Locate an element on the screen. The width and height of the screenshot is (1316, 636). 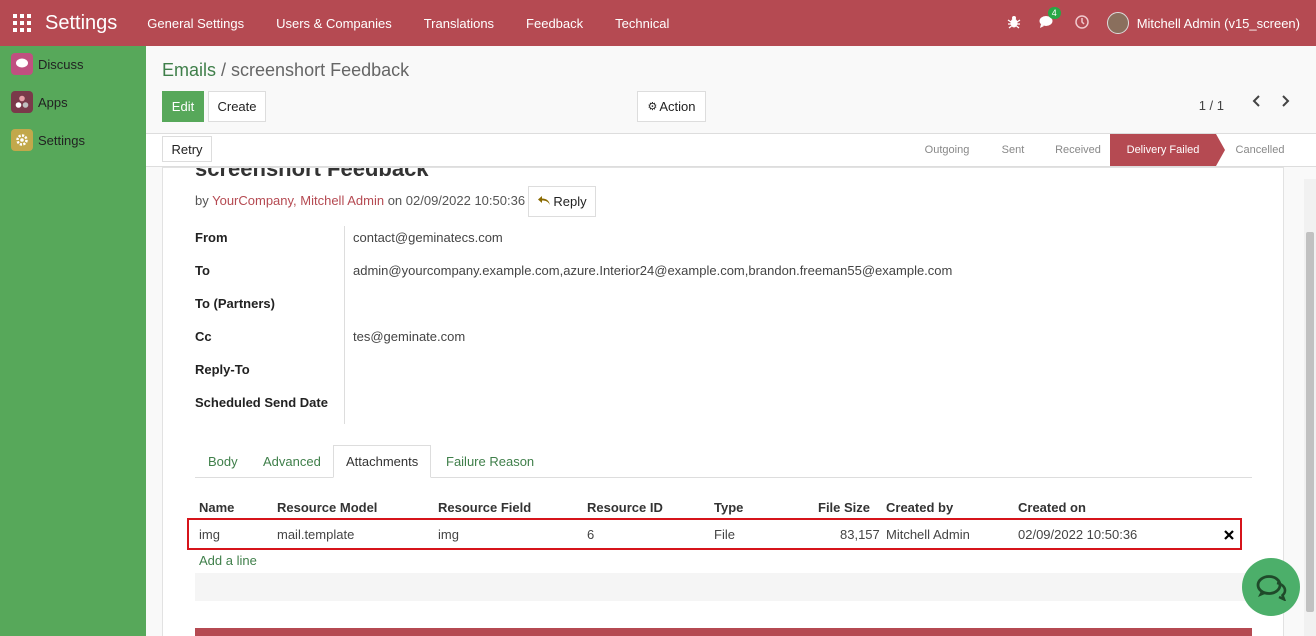
user-menu: Mitchell Admin (v15_screen) is located at coordinates (1218, 23).